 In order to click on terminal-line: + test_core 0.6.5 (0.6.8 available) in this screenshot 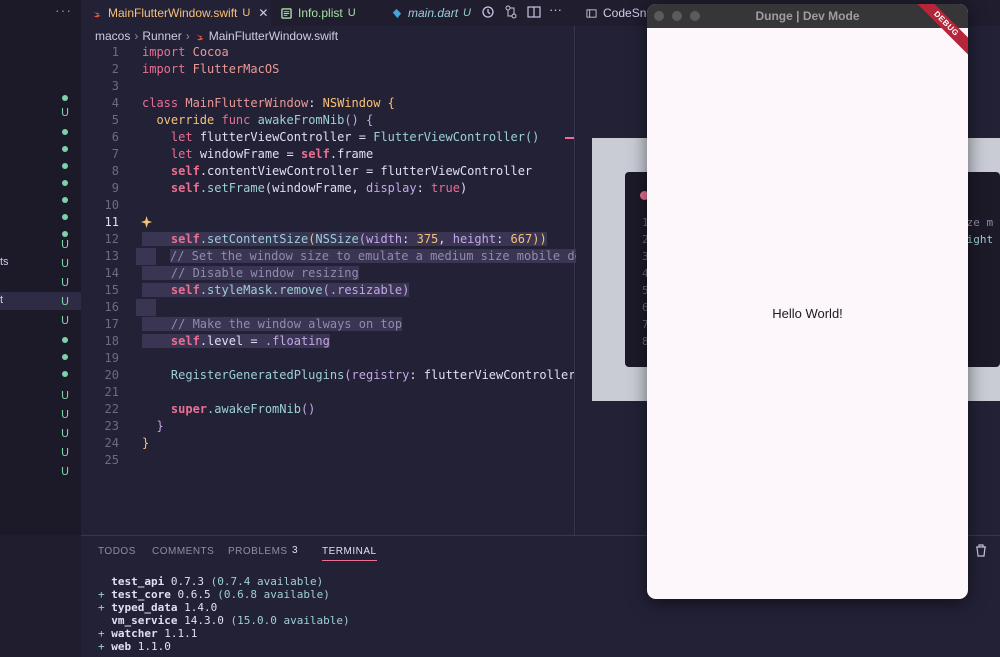, I will do `click(214, 594)`.